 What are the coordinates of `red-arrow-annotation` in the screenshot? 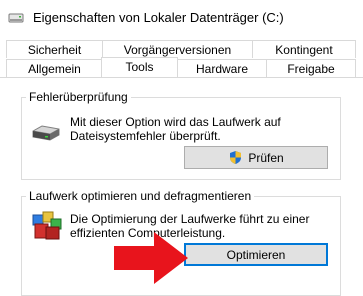 It's located at (151, 258).